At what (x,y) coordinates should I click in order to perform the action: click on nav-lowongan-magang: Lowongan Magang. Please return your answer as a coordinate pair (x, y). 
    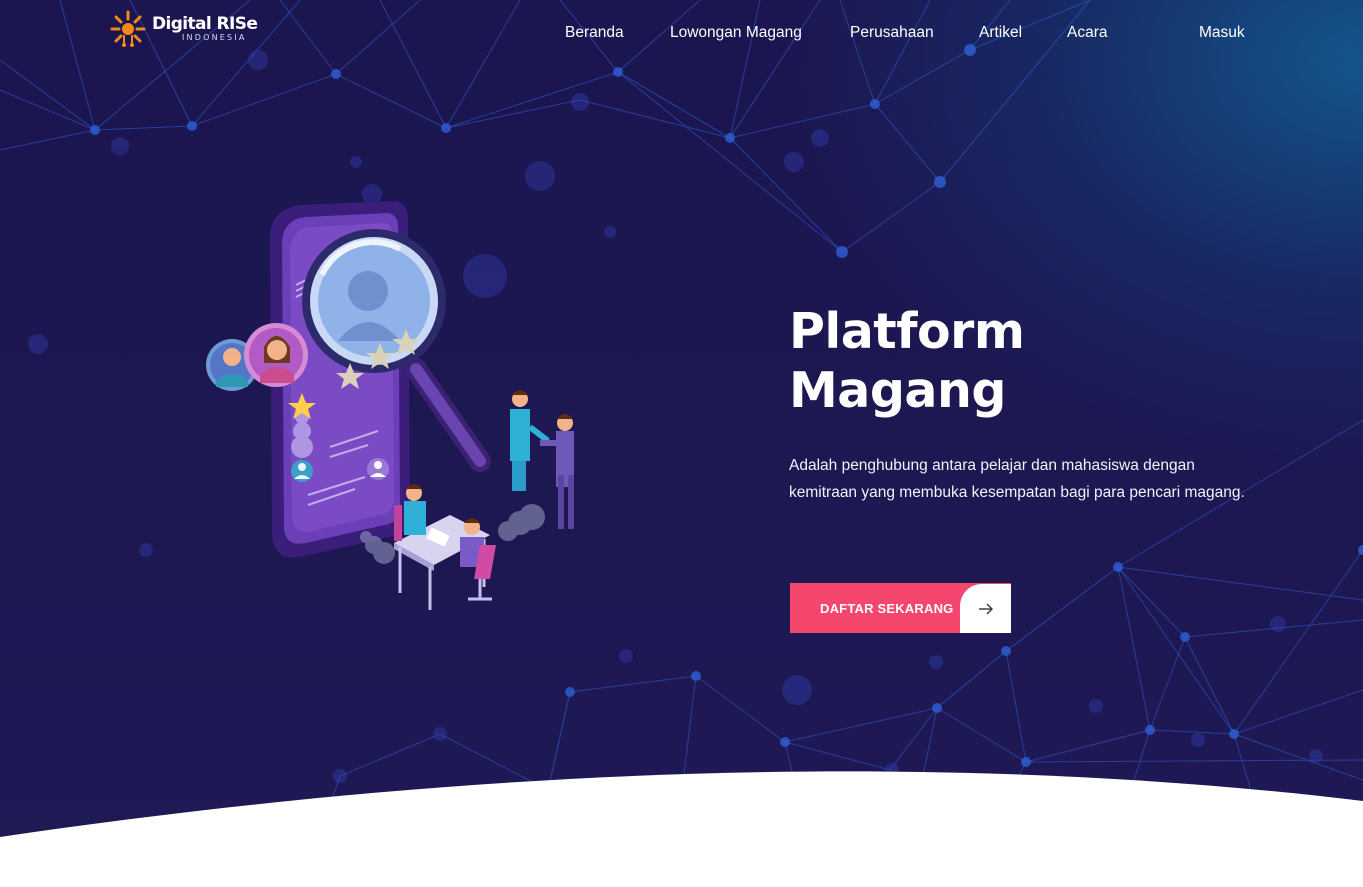
    Looking at the image, I should click on (736, 33).